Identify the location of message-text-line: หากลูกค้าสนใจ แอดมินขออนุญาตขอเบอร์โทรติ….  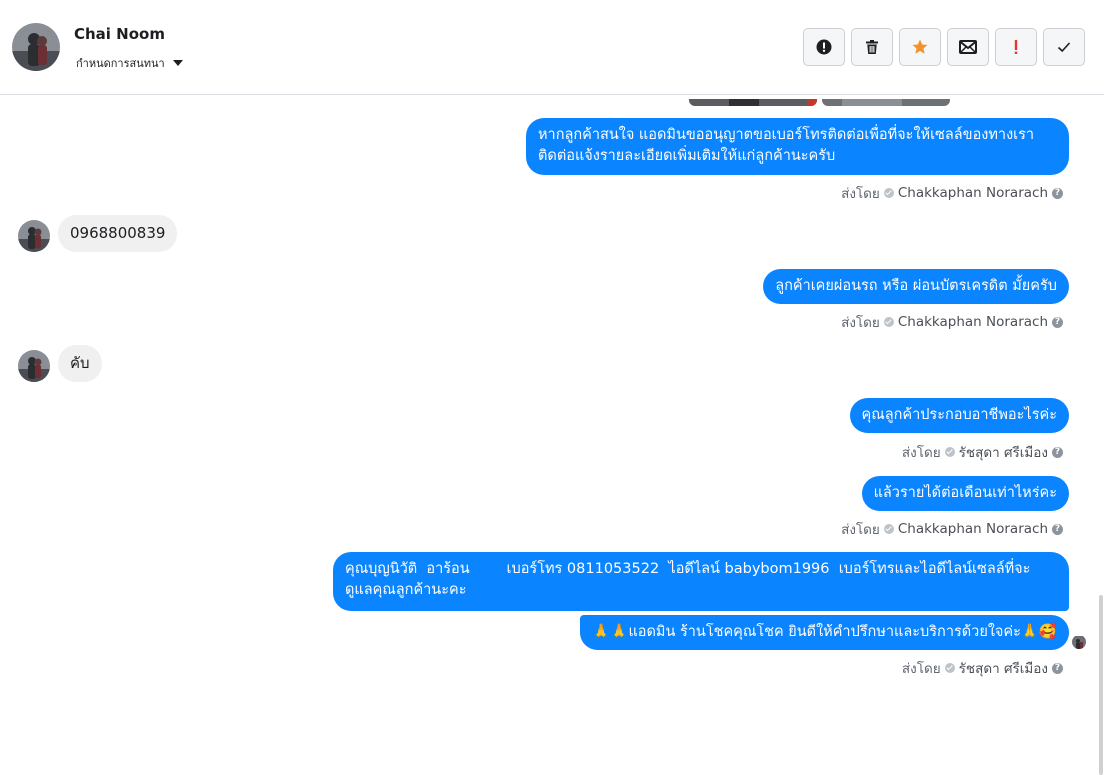
(786, 135).